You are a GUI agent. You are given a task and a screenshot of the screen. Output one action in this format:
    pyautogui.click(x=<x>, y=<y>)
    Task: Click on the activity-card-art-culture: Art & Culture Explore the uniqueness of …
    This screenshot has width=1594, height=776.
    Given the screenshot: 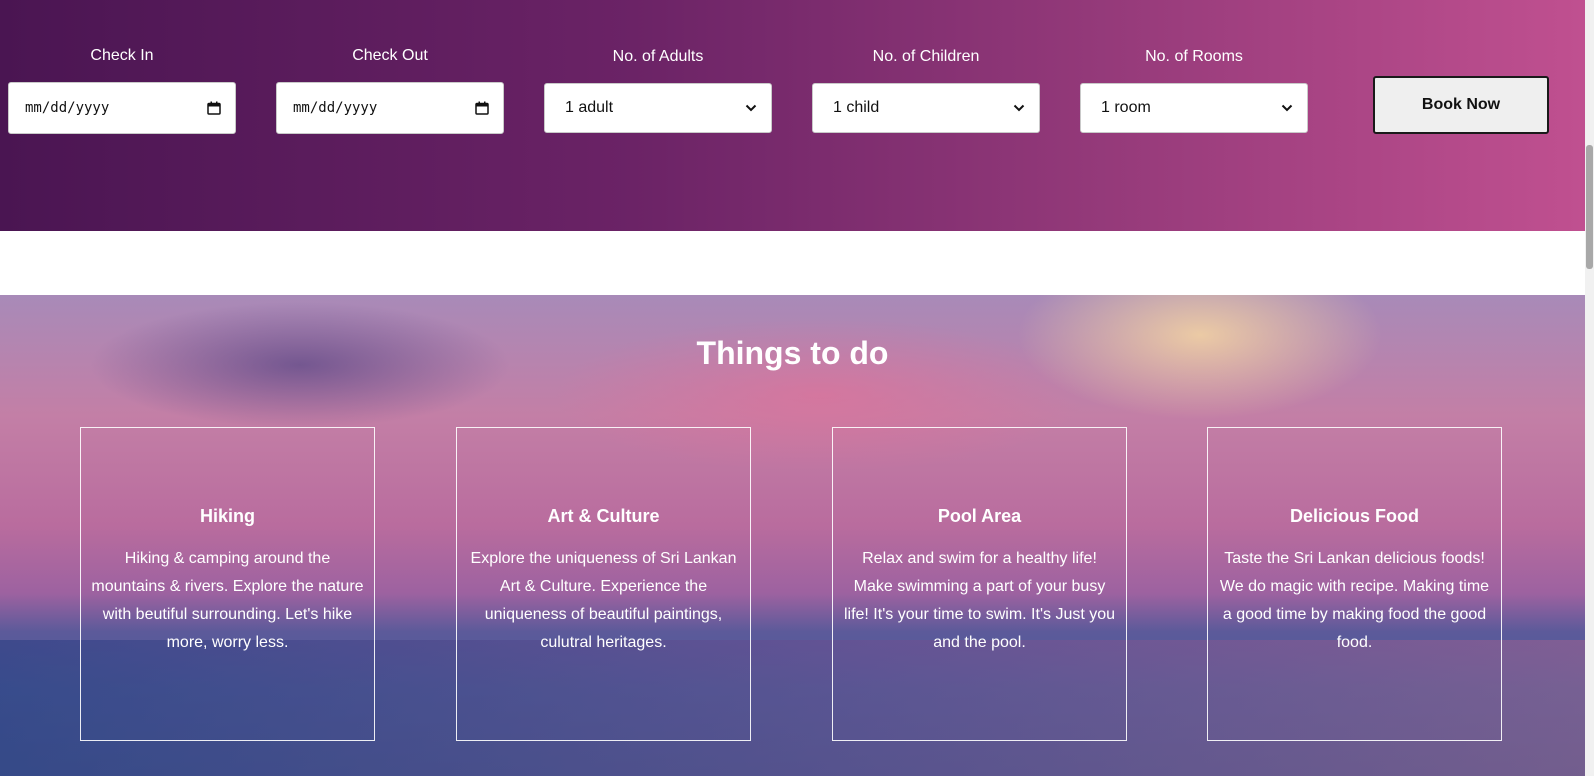 What is the action you would take?
    pyautogui.click(x=603, y=584)
    